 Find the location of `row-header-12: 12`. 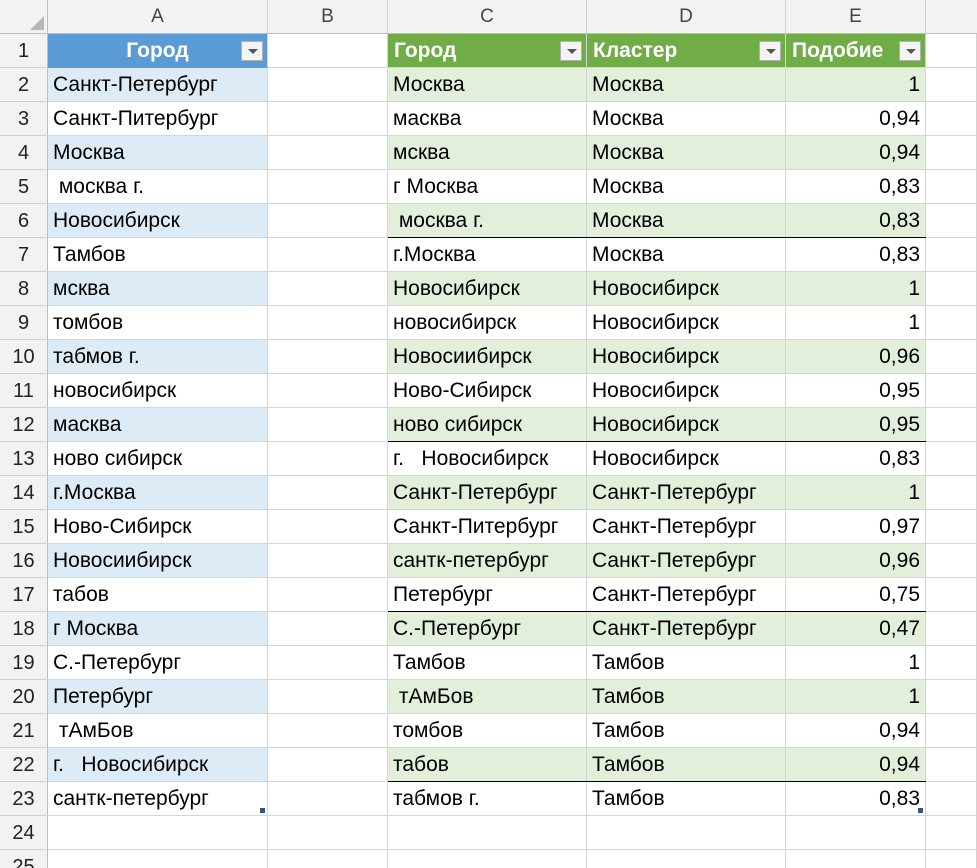

row-header-12: 12 is located at coordinates (24, 425).